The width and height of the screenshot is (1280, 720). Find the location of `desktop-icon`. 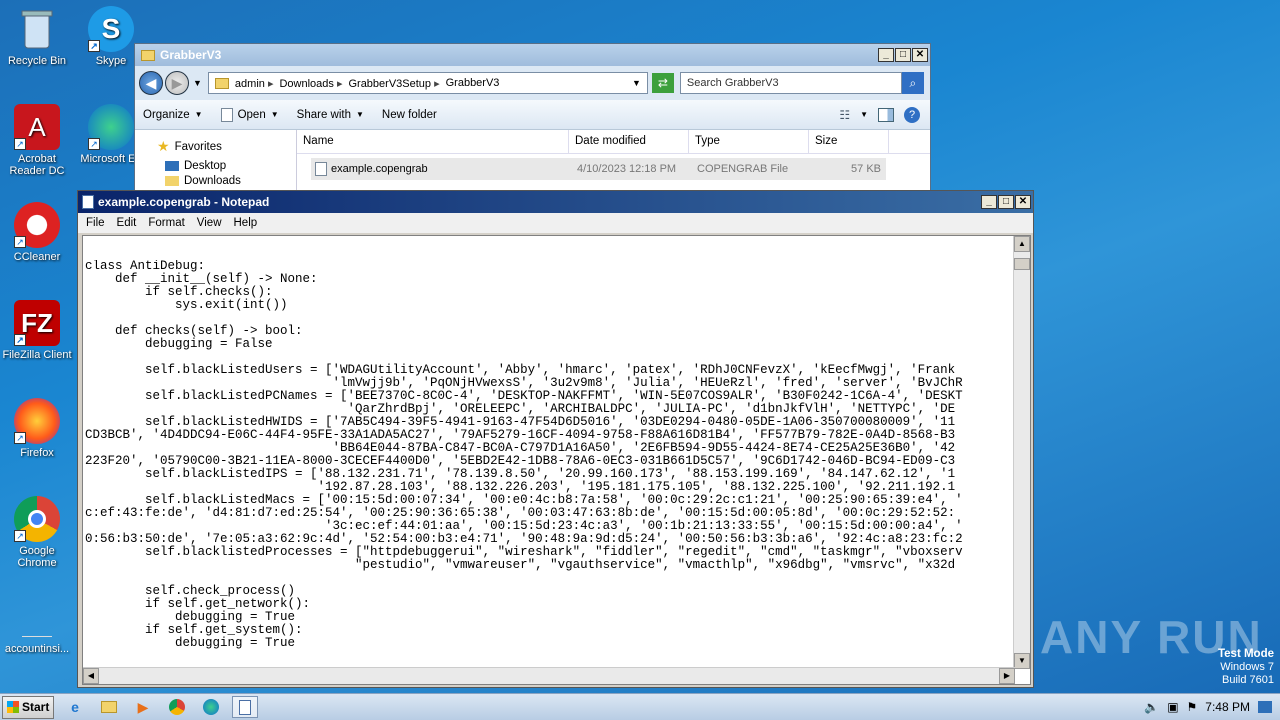

desktop-icon is located at coordinates (172, 166).